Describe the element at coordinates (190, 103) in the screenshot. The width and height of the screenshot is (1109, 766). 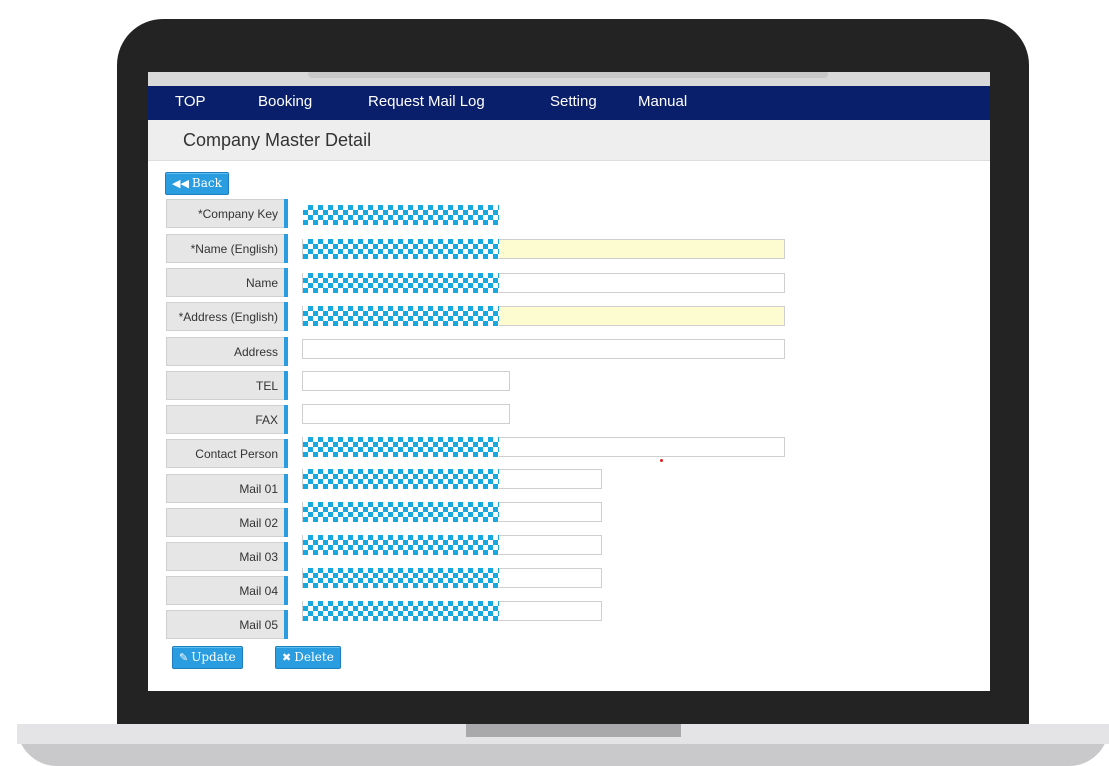
I see `nav-item-top: TOP` at that location.